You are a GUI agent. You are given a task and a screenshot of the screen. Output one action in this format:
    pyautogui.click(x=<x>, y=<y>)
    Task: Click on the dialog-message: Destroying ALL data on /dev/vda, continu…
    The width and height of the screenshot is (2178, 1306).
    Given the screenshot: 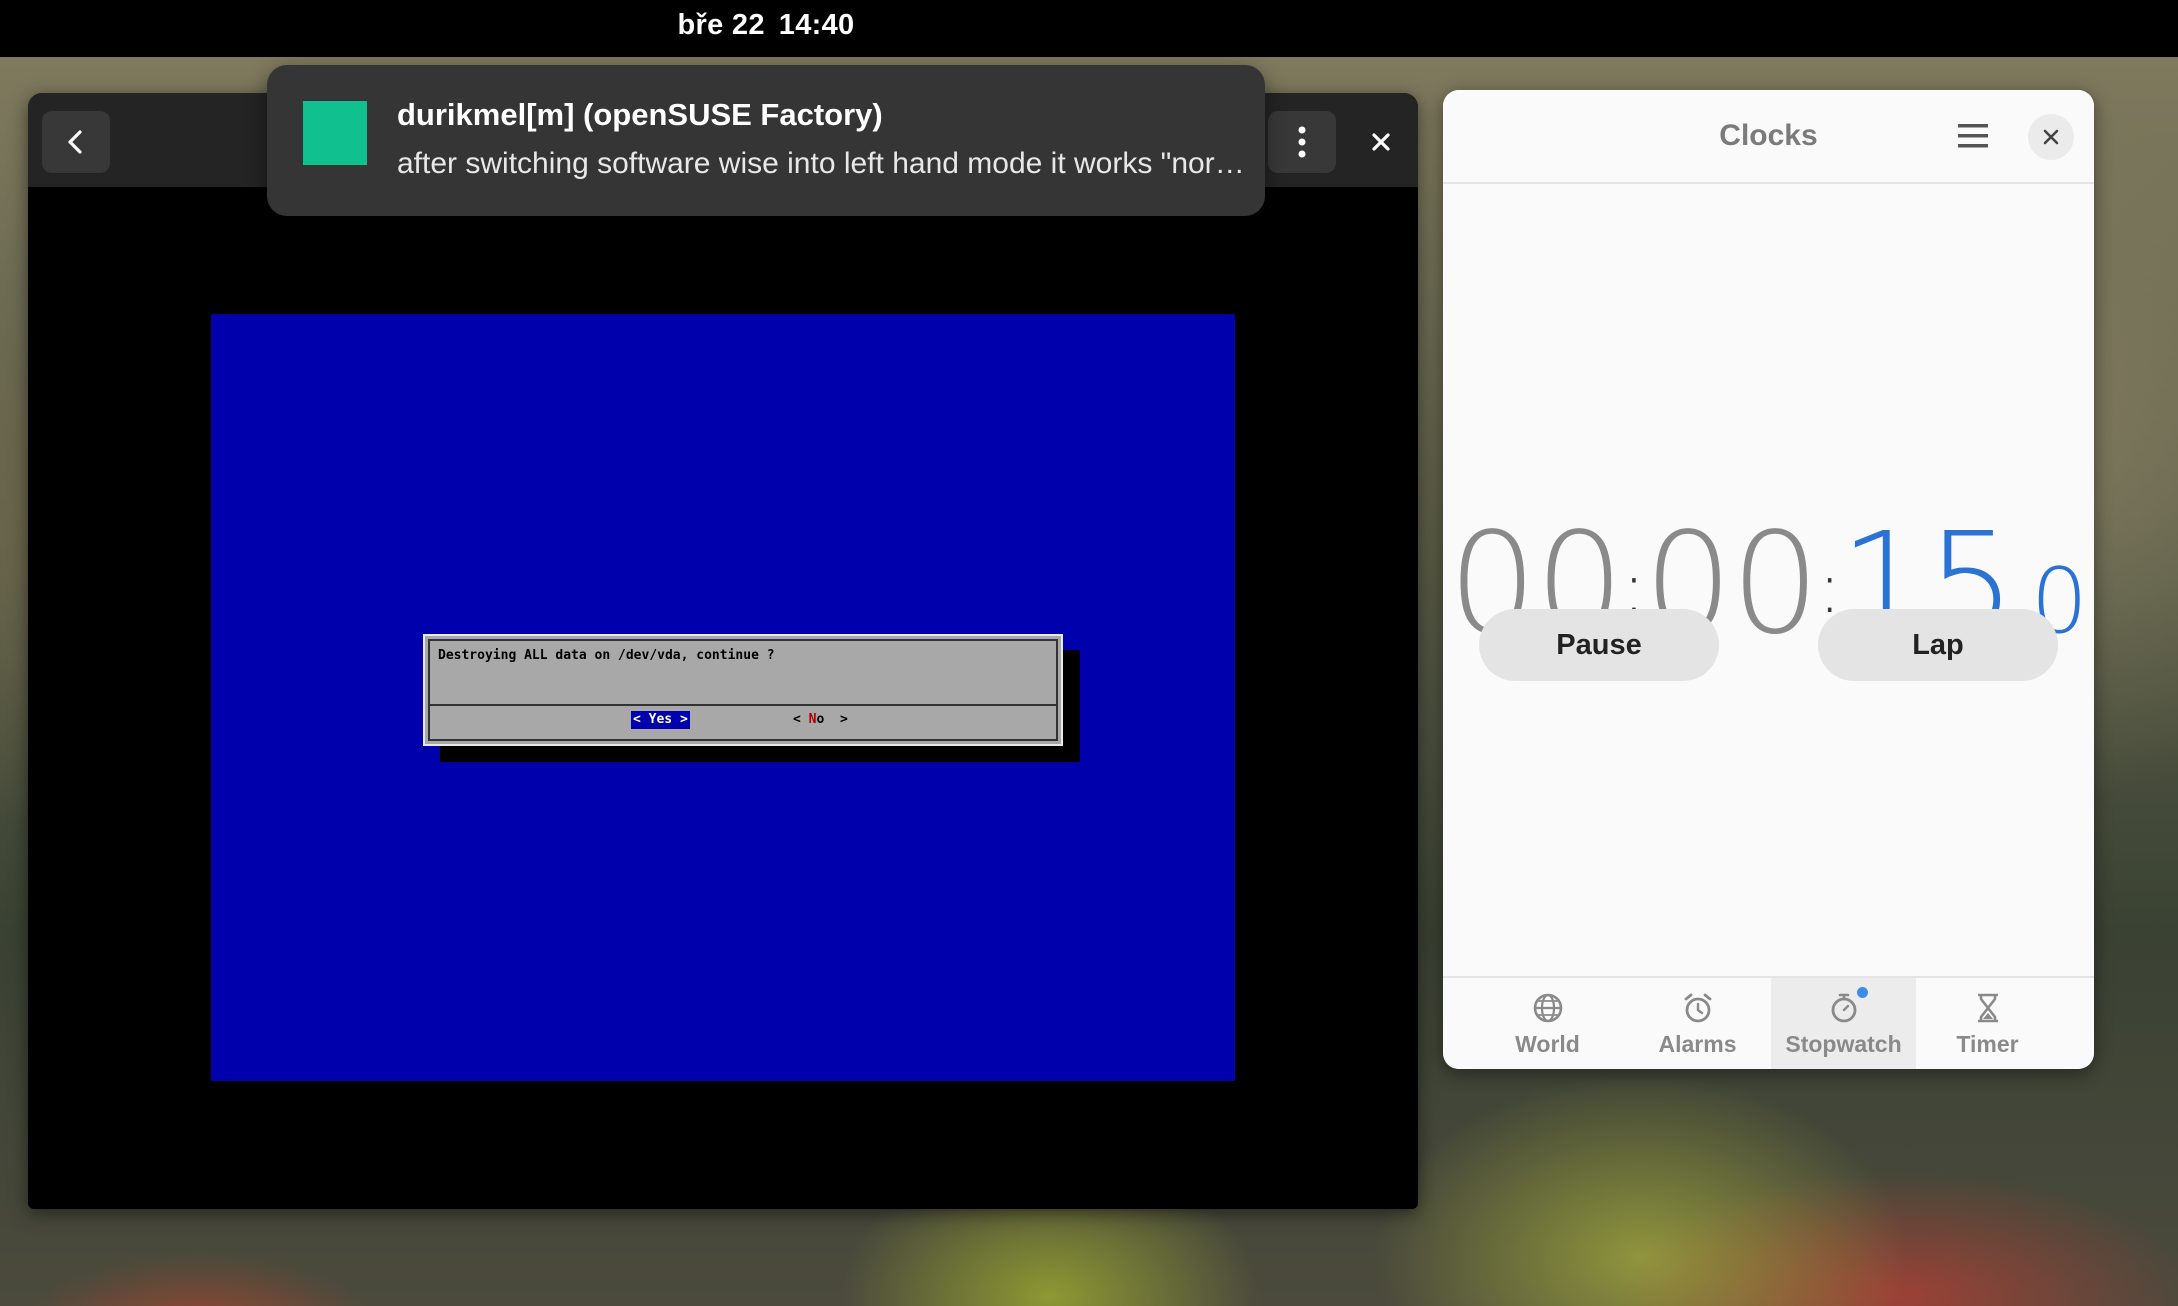 What is the action you would take?
    pyautogui.click(x=606, y=655)
    